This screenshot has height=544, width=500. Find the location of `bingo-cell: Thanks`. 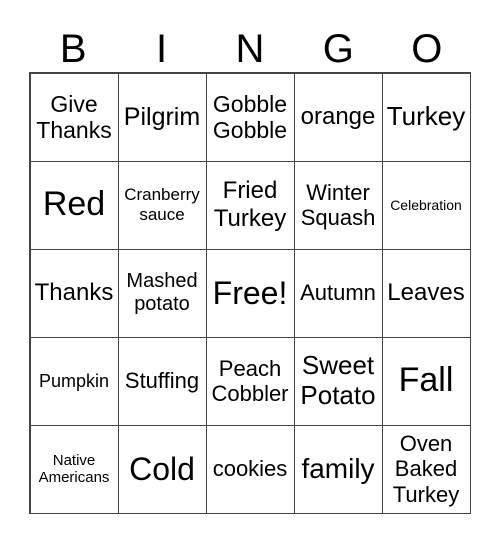

bingo-cell: Thanks is located at coordinates (74, 293).